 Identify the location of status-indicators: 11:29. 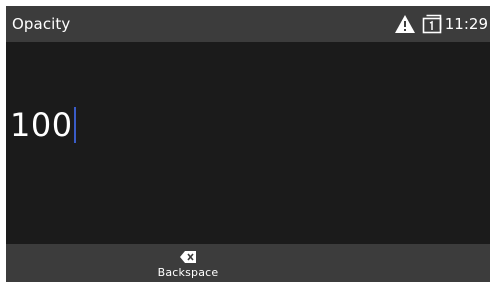
(441, 24).